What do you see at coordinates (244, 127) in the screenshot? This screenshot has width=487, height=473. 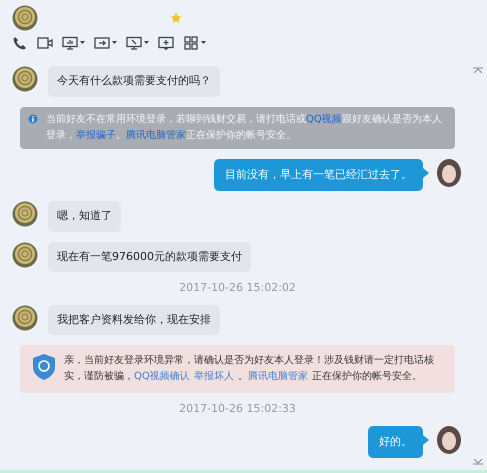 I see `notice-text: 当前好友不在常用环境登录，若聊到钱财交易，请打电话或QQ视频跟好友确认是否为本人登录，举报骗子。腾讯电脑管家正在保护你的帐号安全。` at bounding box center [244, 127].